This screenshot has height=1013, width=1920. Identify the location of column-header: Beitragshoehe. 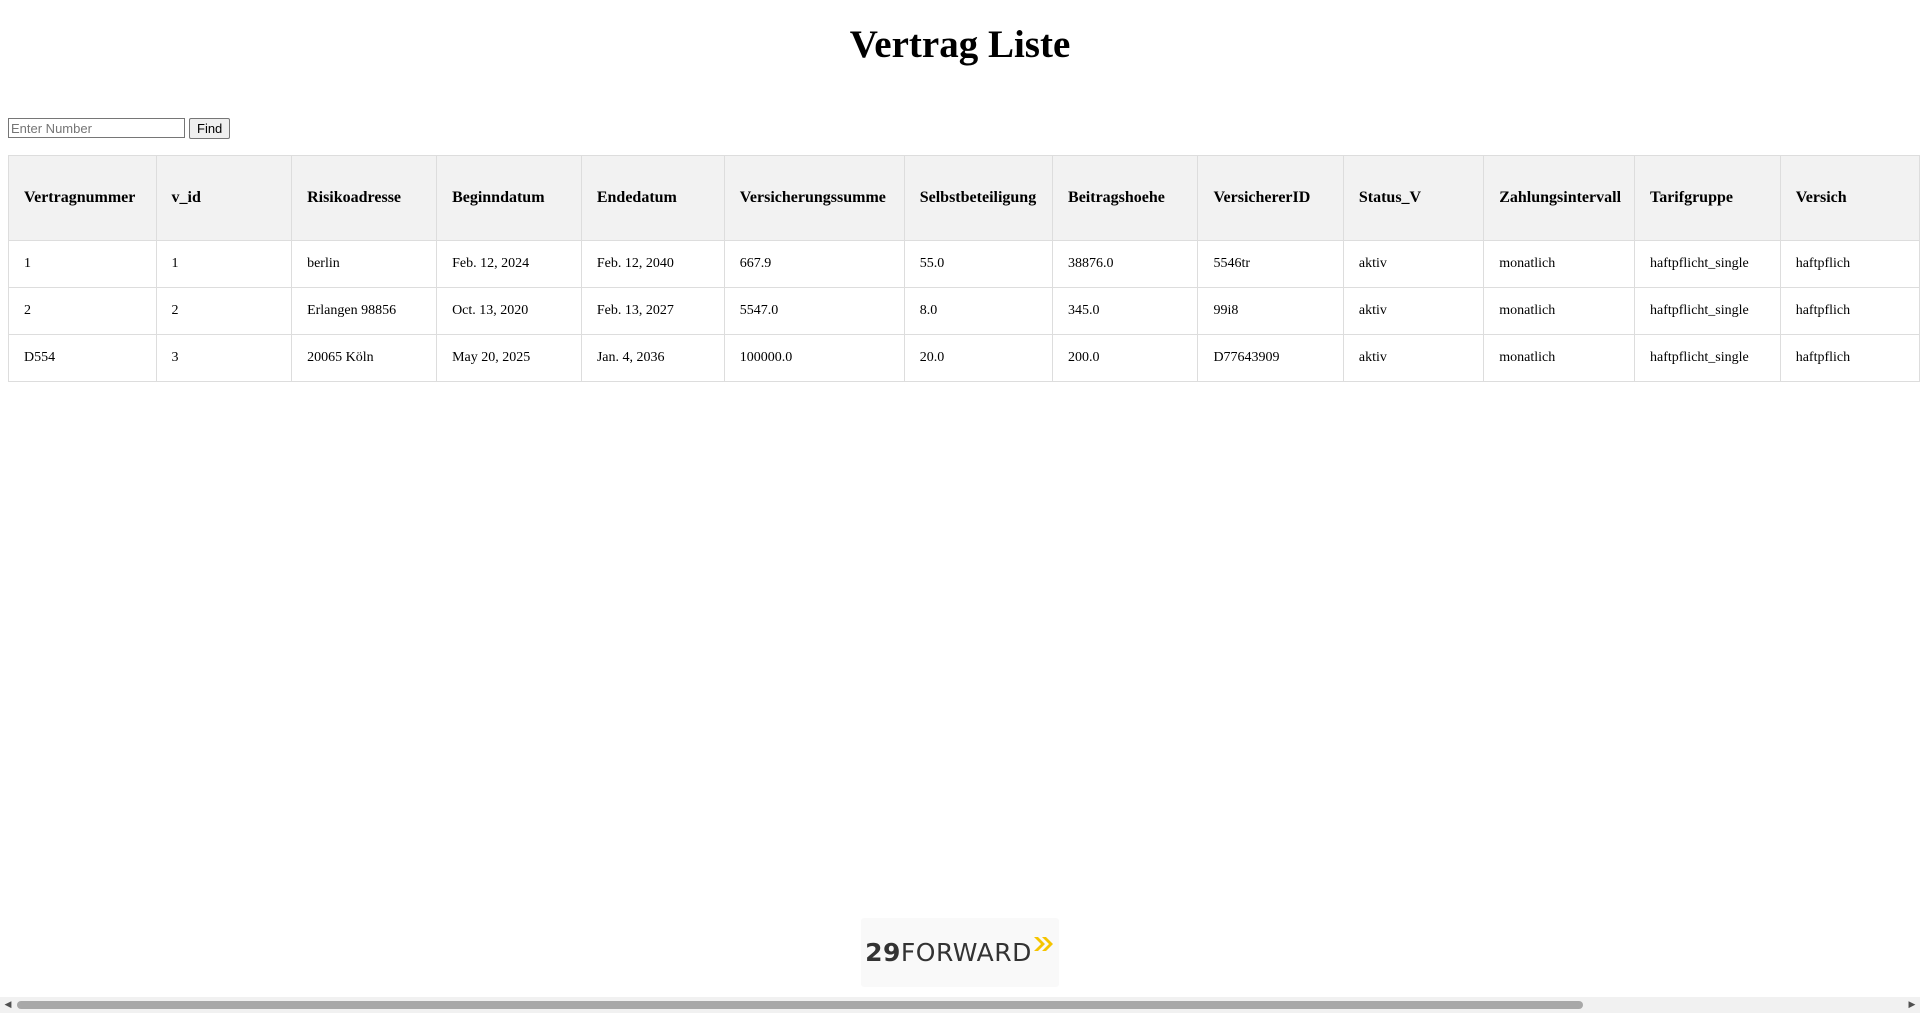
(1125, 198).